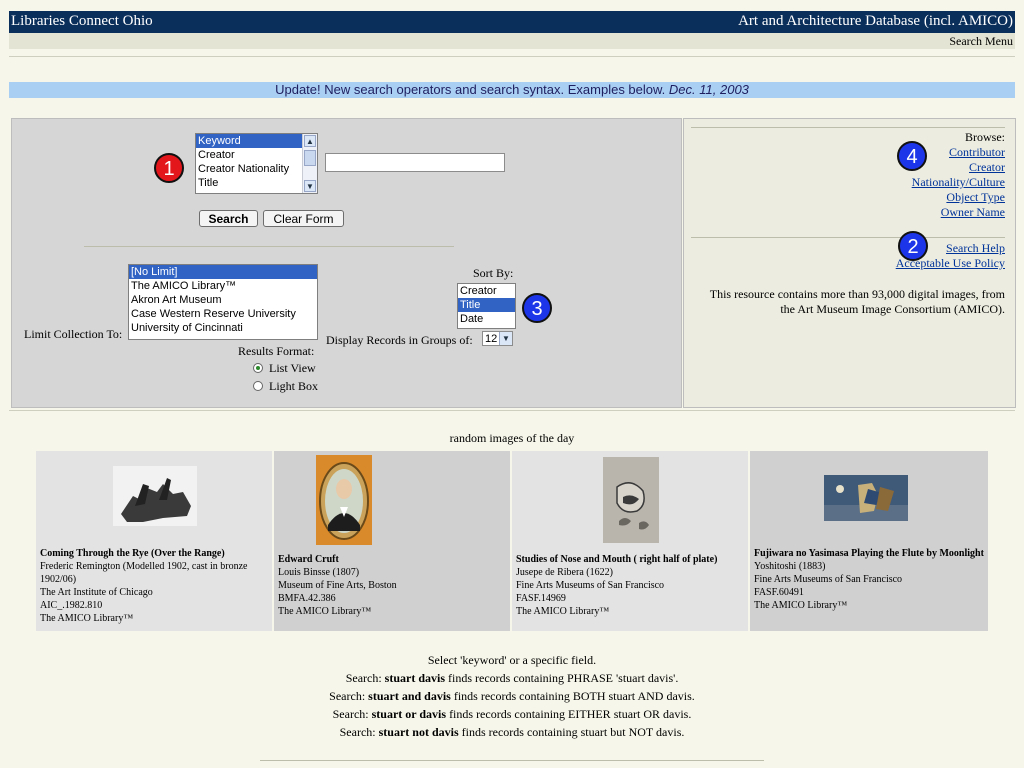  I want to click on collection-option: Akron Art Museum, so click(223, 300).